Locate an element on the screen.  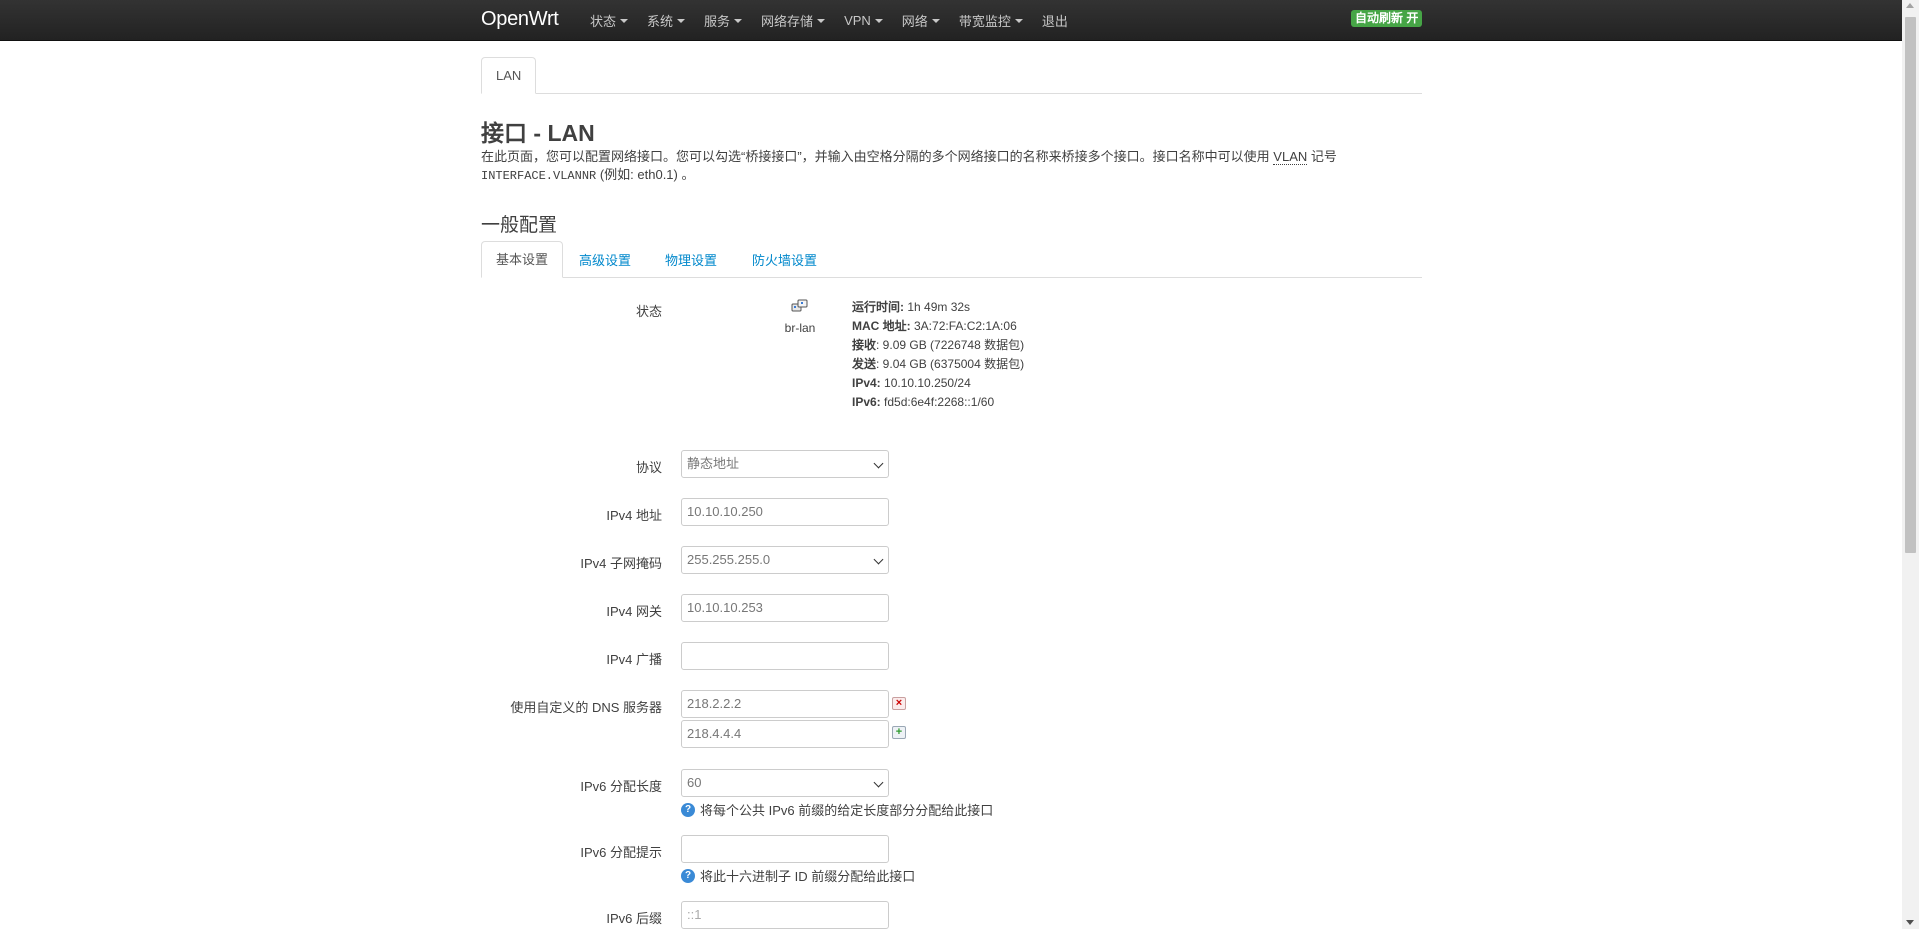
tab-lan: LAN is located at coordinates (509, 75).